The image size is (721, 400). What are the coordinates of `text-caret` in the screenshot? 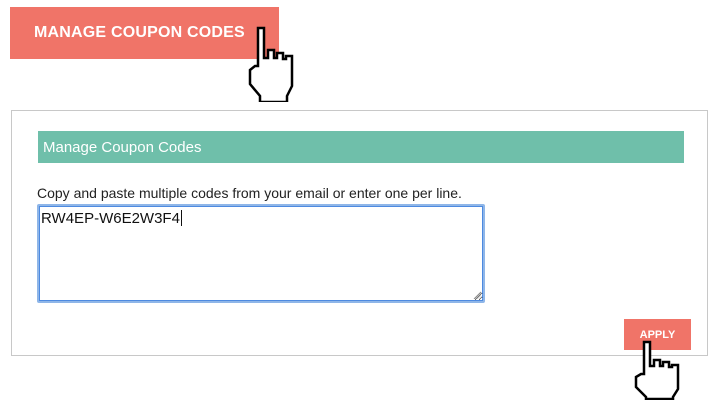 It's located at (181, 218).